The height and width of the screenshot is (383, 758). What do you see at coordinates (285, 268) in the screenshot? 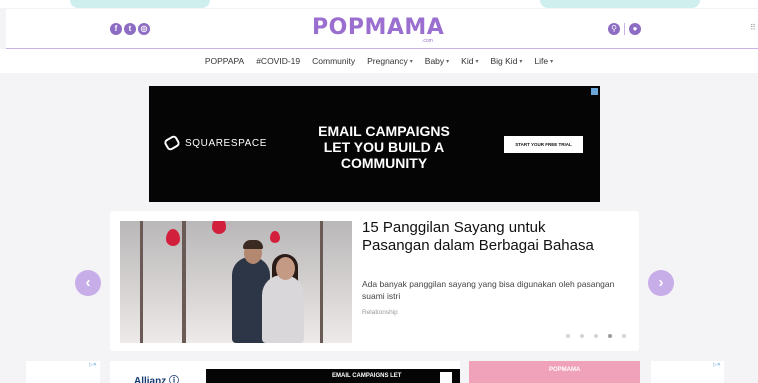
I see `photo-person-head` at bounding box center [285, 268].